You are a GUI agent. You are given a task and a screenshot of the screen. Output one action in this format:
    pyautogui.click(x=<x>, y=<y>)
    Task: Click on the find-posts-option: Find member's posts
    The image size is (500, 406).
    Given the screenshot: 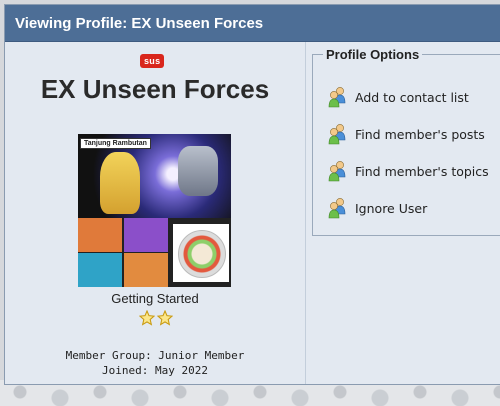 What is the action you would take?
    pyautogui.click(x=406, y=134)
    